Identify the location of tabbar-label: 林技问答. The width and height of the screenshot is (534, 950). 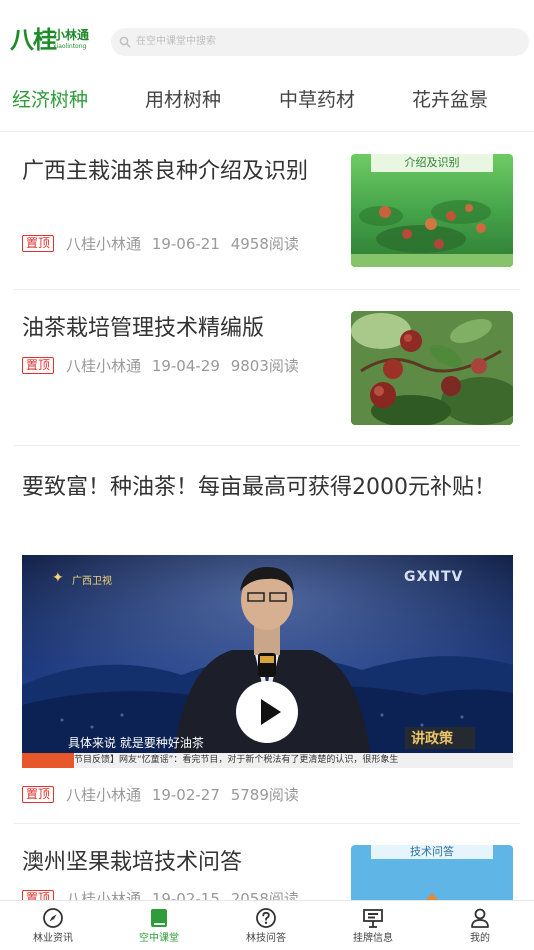
(266, 938).